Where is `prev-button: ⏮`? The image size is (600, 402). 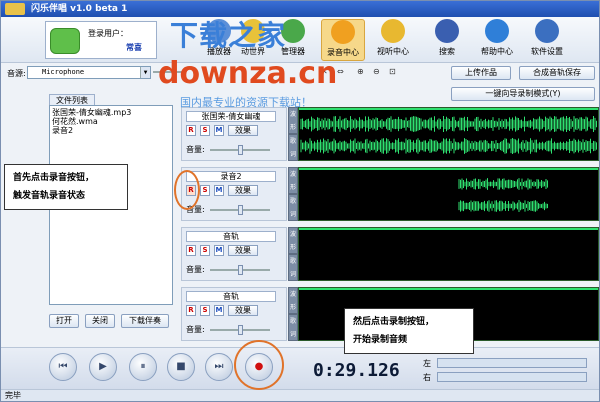
prev-button: ⏮ is located at coordinates (63, 367).